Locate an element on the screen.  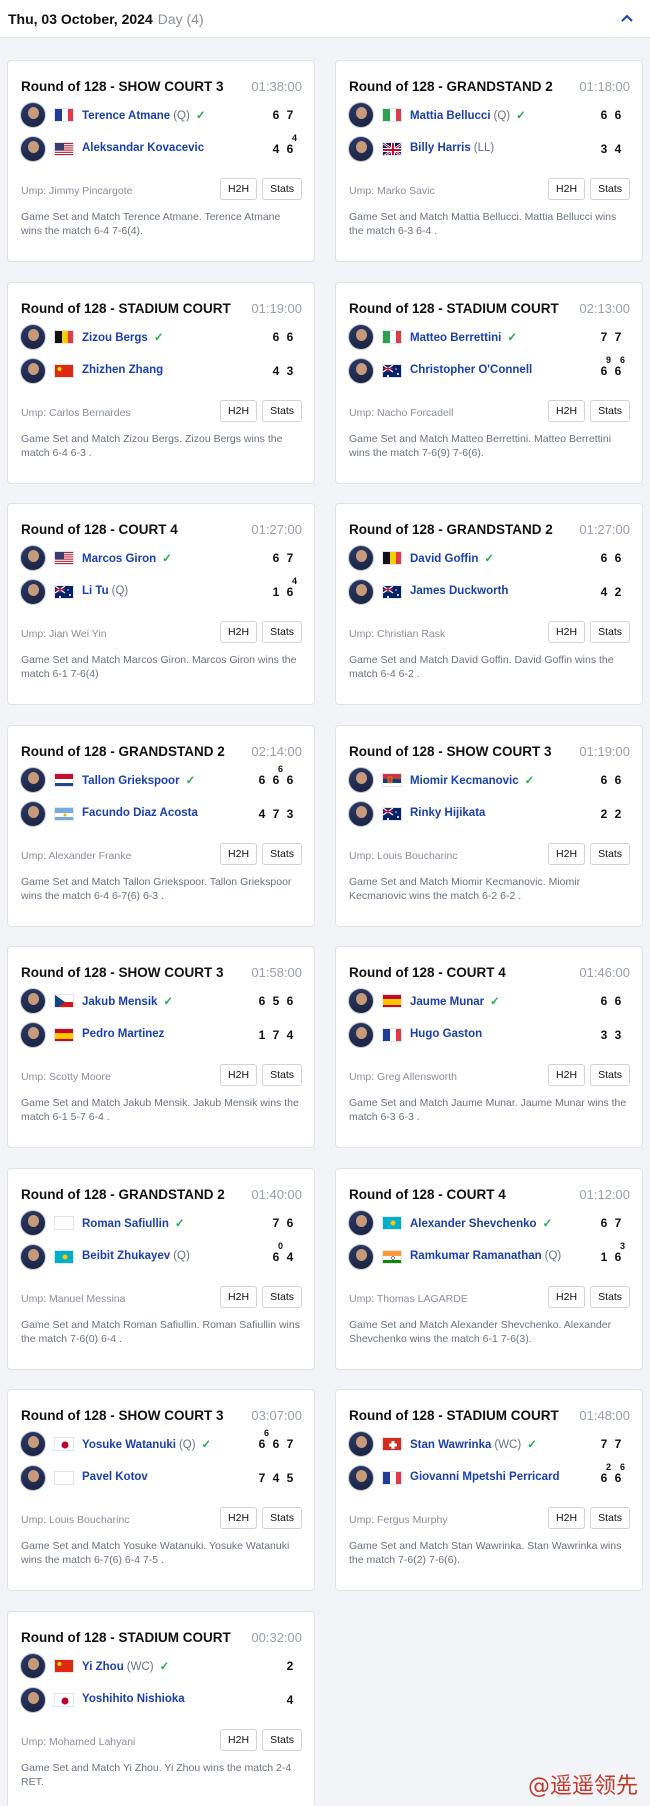
player-name-link: Zhizhen Zhang is located at coordinates (122, 370).